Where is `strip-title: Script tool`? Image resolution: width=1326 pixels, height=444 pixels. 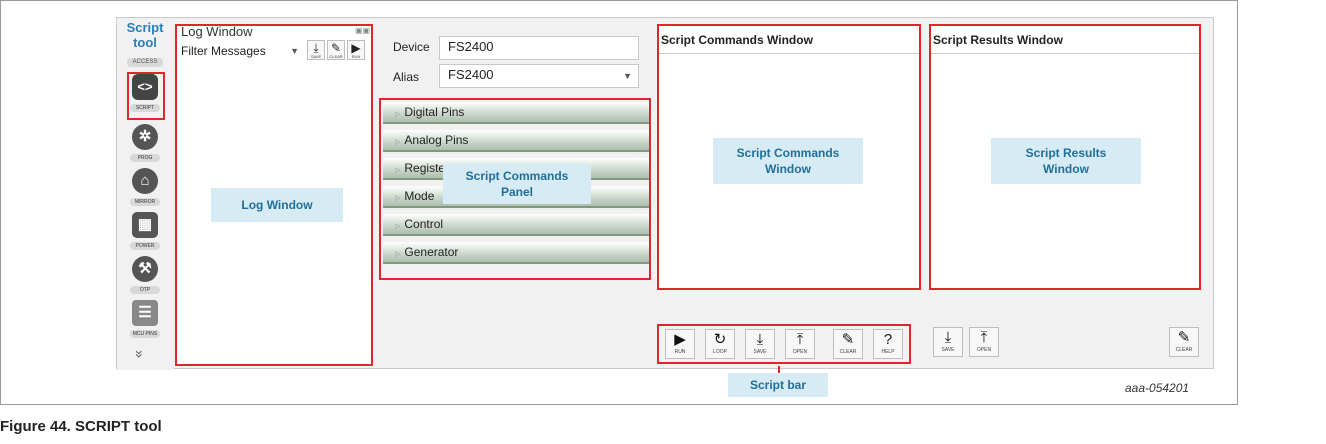
strip-title: Script tool is located at coordinates (145, 35).